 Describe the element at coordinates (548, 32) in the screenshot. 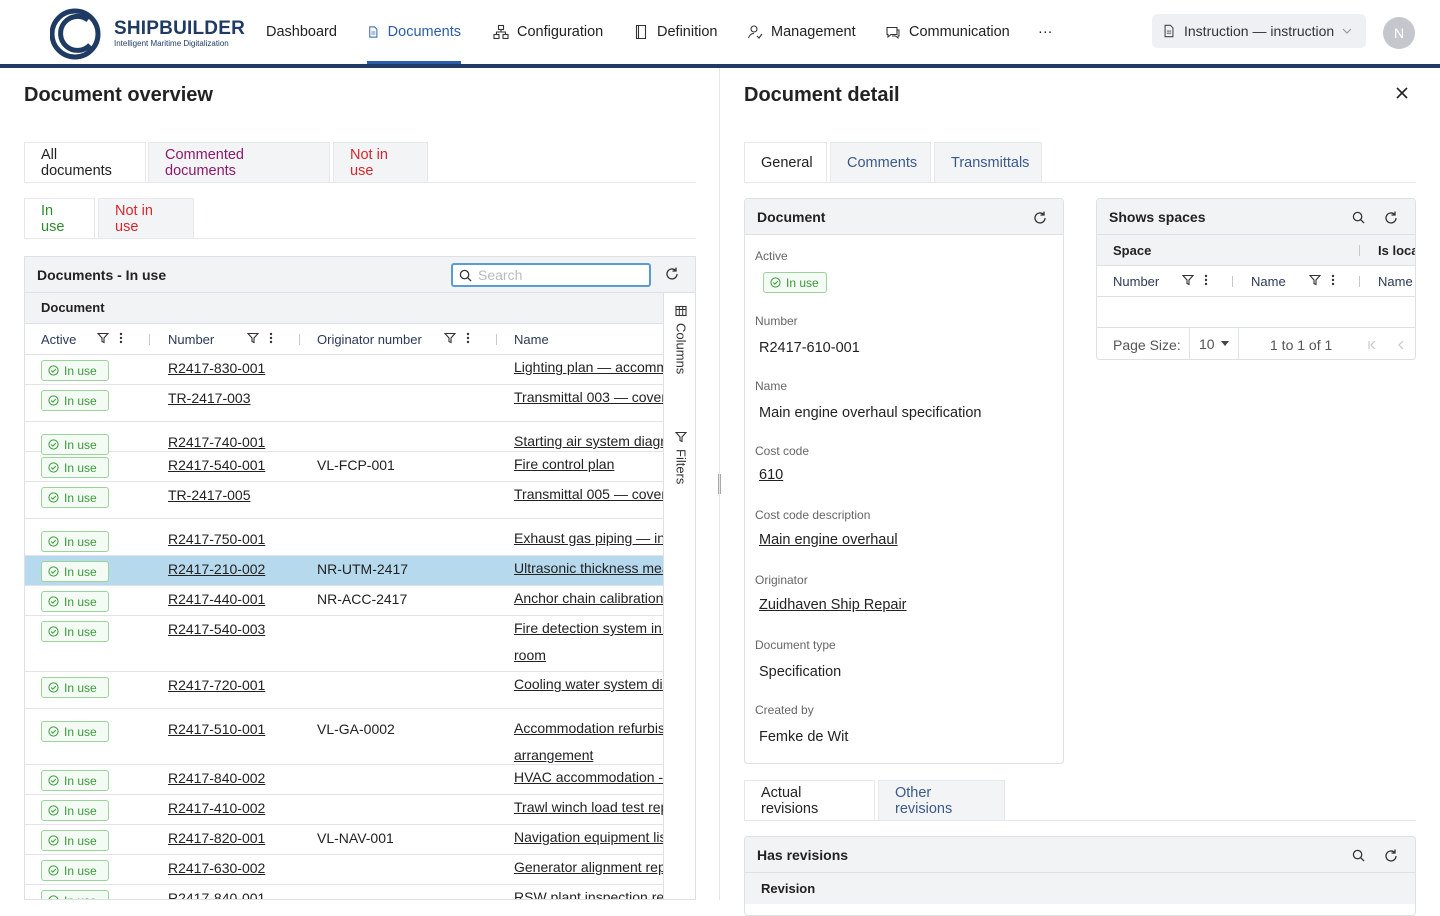

I see `nav-configuration: Configuration` at that location.